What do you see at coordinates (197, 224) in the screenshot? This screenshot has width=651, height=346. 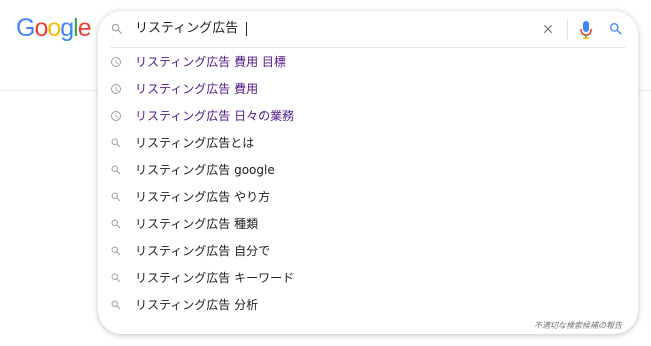 I see `suggestion-text: リスティング広告 種類` at bounding box center [197, 224].